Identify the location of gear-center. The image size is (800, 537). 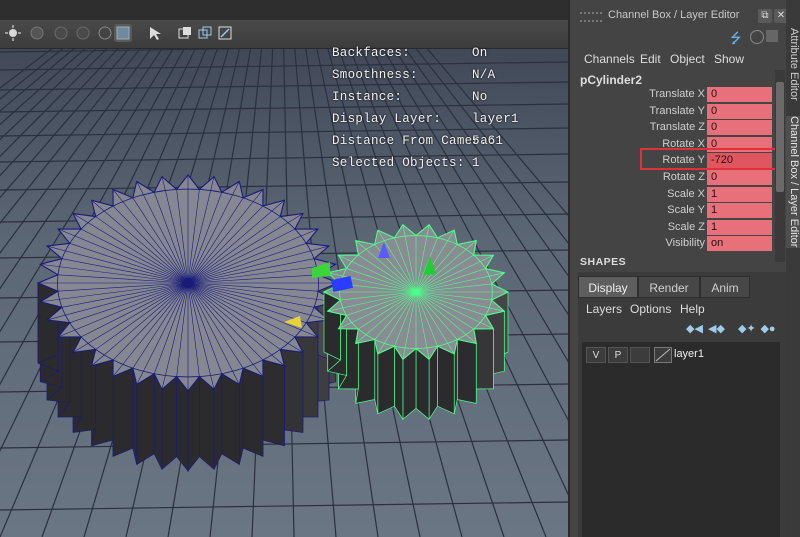
(188, 283).